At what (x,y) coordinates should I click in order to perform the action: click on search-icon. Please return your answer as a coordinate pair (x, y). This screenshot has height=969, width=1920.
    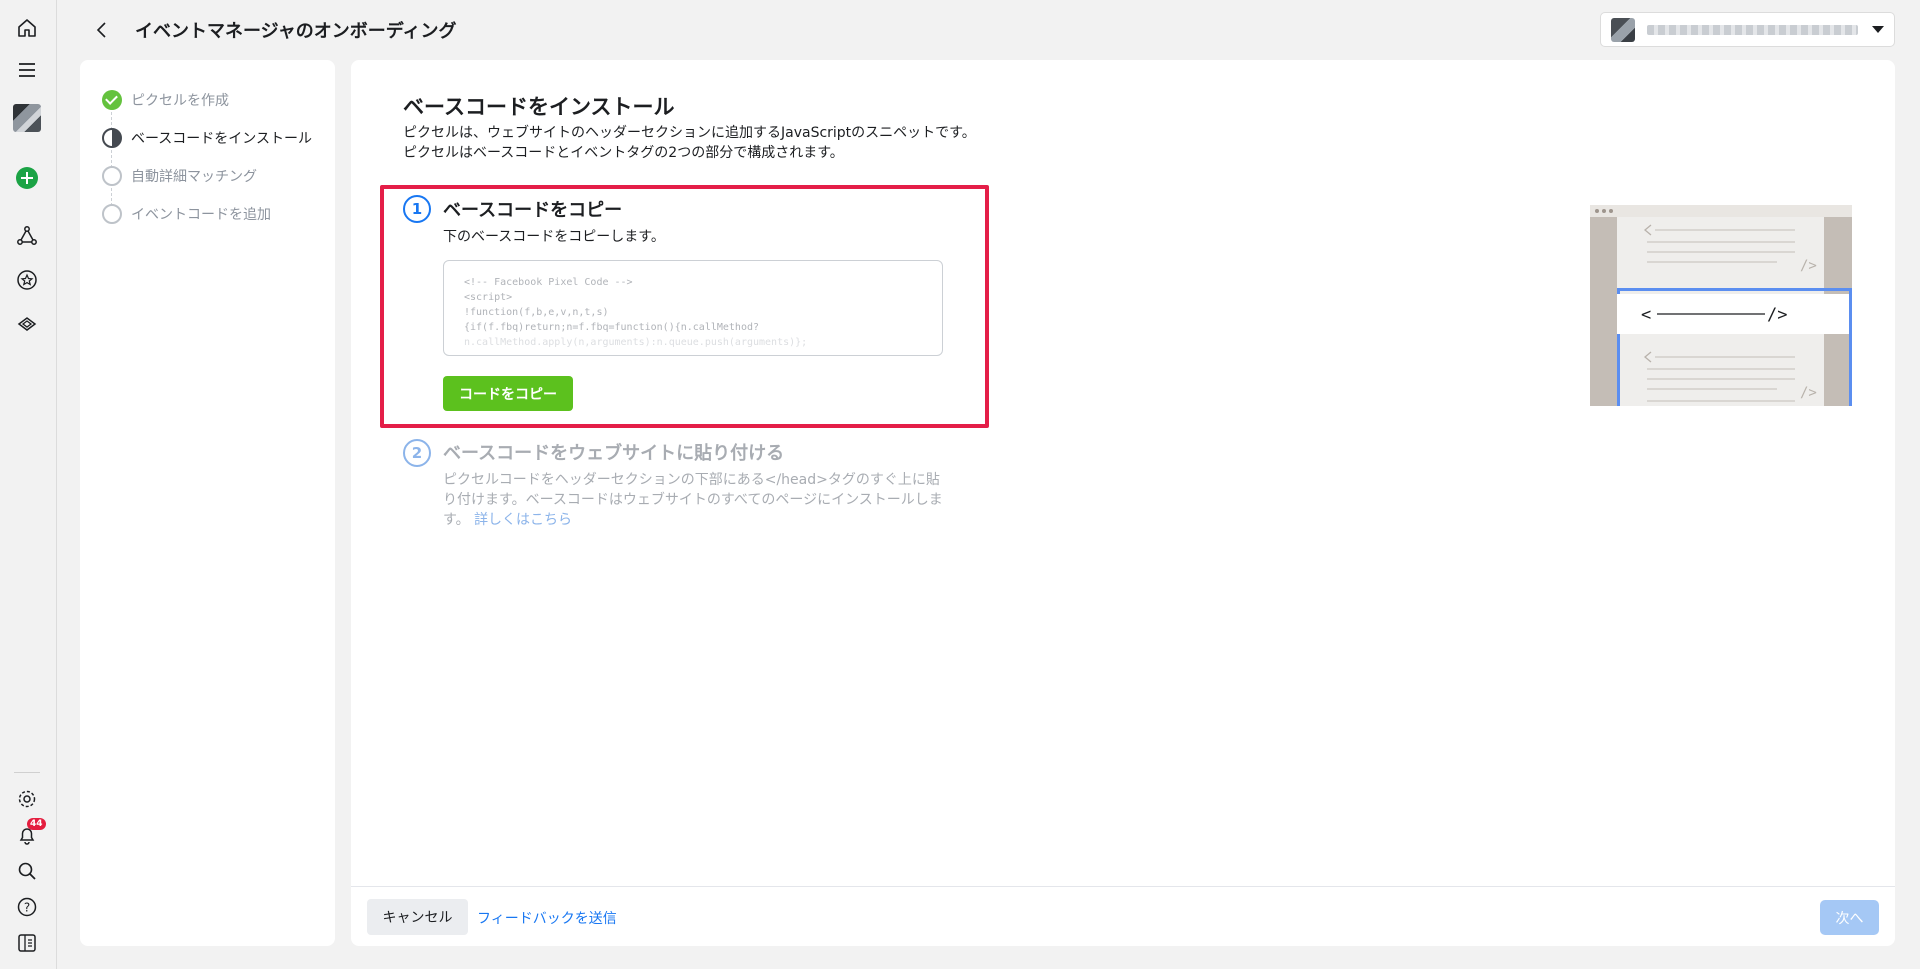
    Looking at the image, I should click on (27, 871).